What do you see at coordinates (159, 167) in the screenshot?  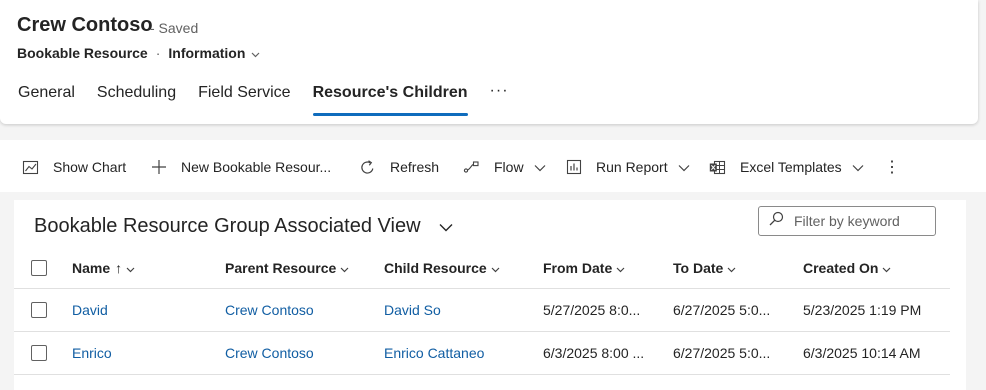 I see `plus-icon` at bounding box center [159, 167].